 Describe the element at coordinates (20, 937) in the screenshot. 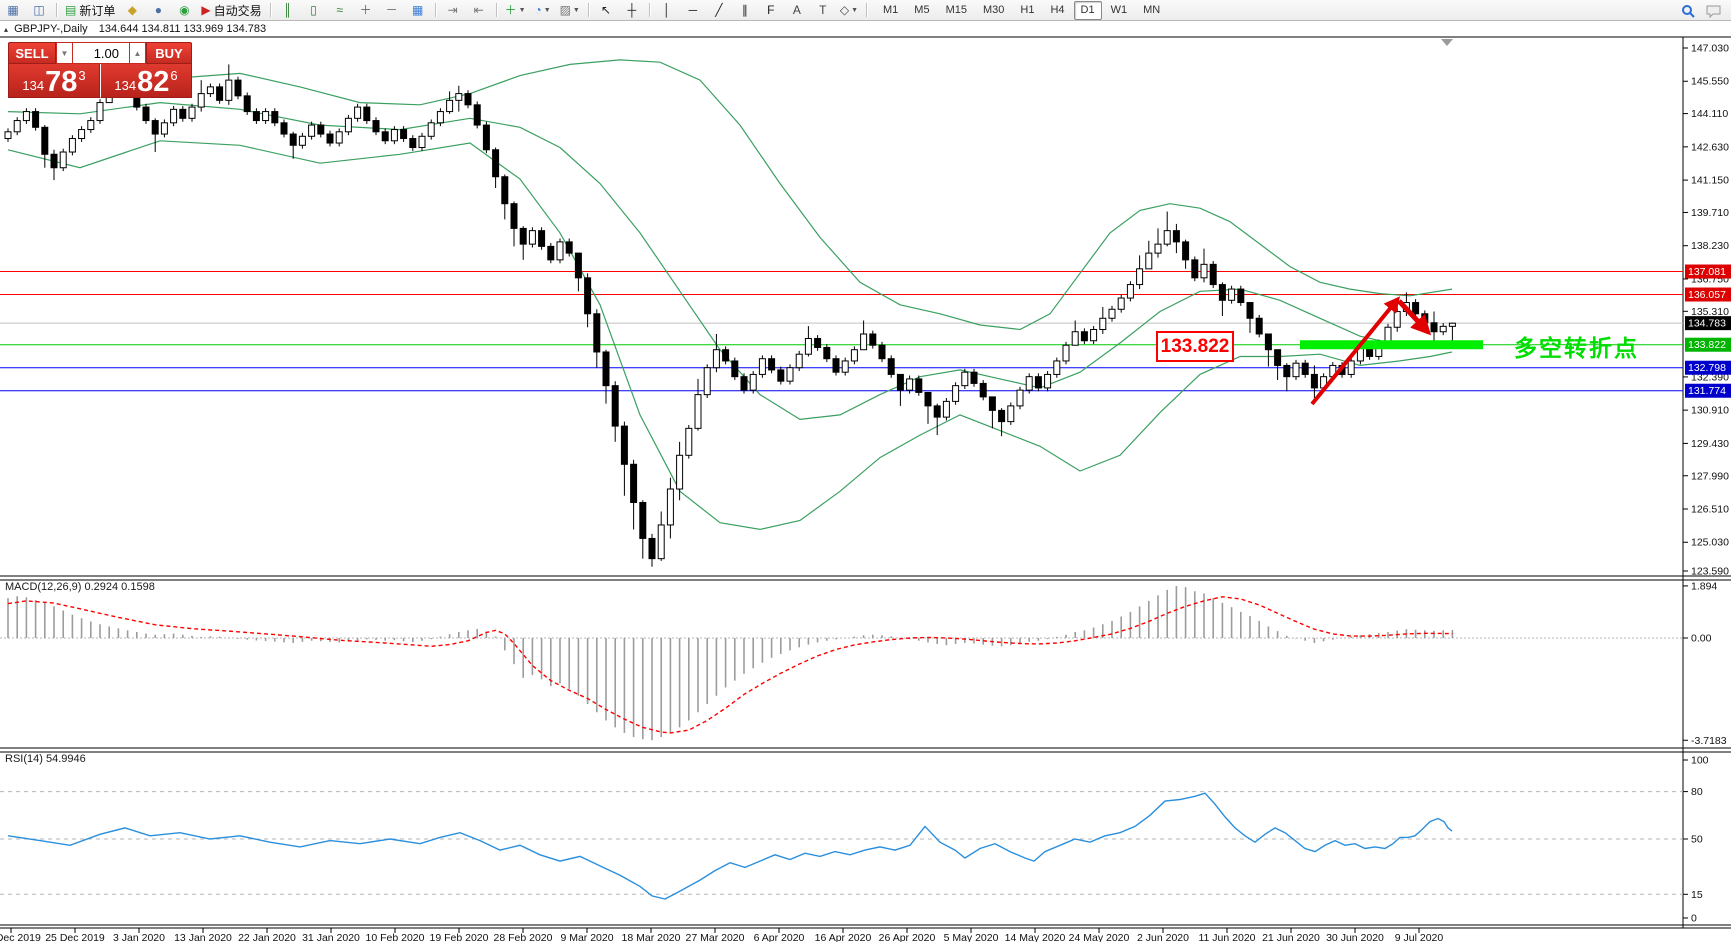

I see `date-axis-label: 16 Dec 2019` at that location.